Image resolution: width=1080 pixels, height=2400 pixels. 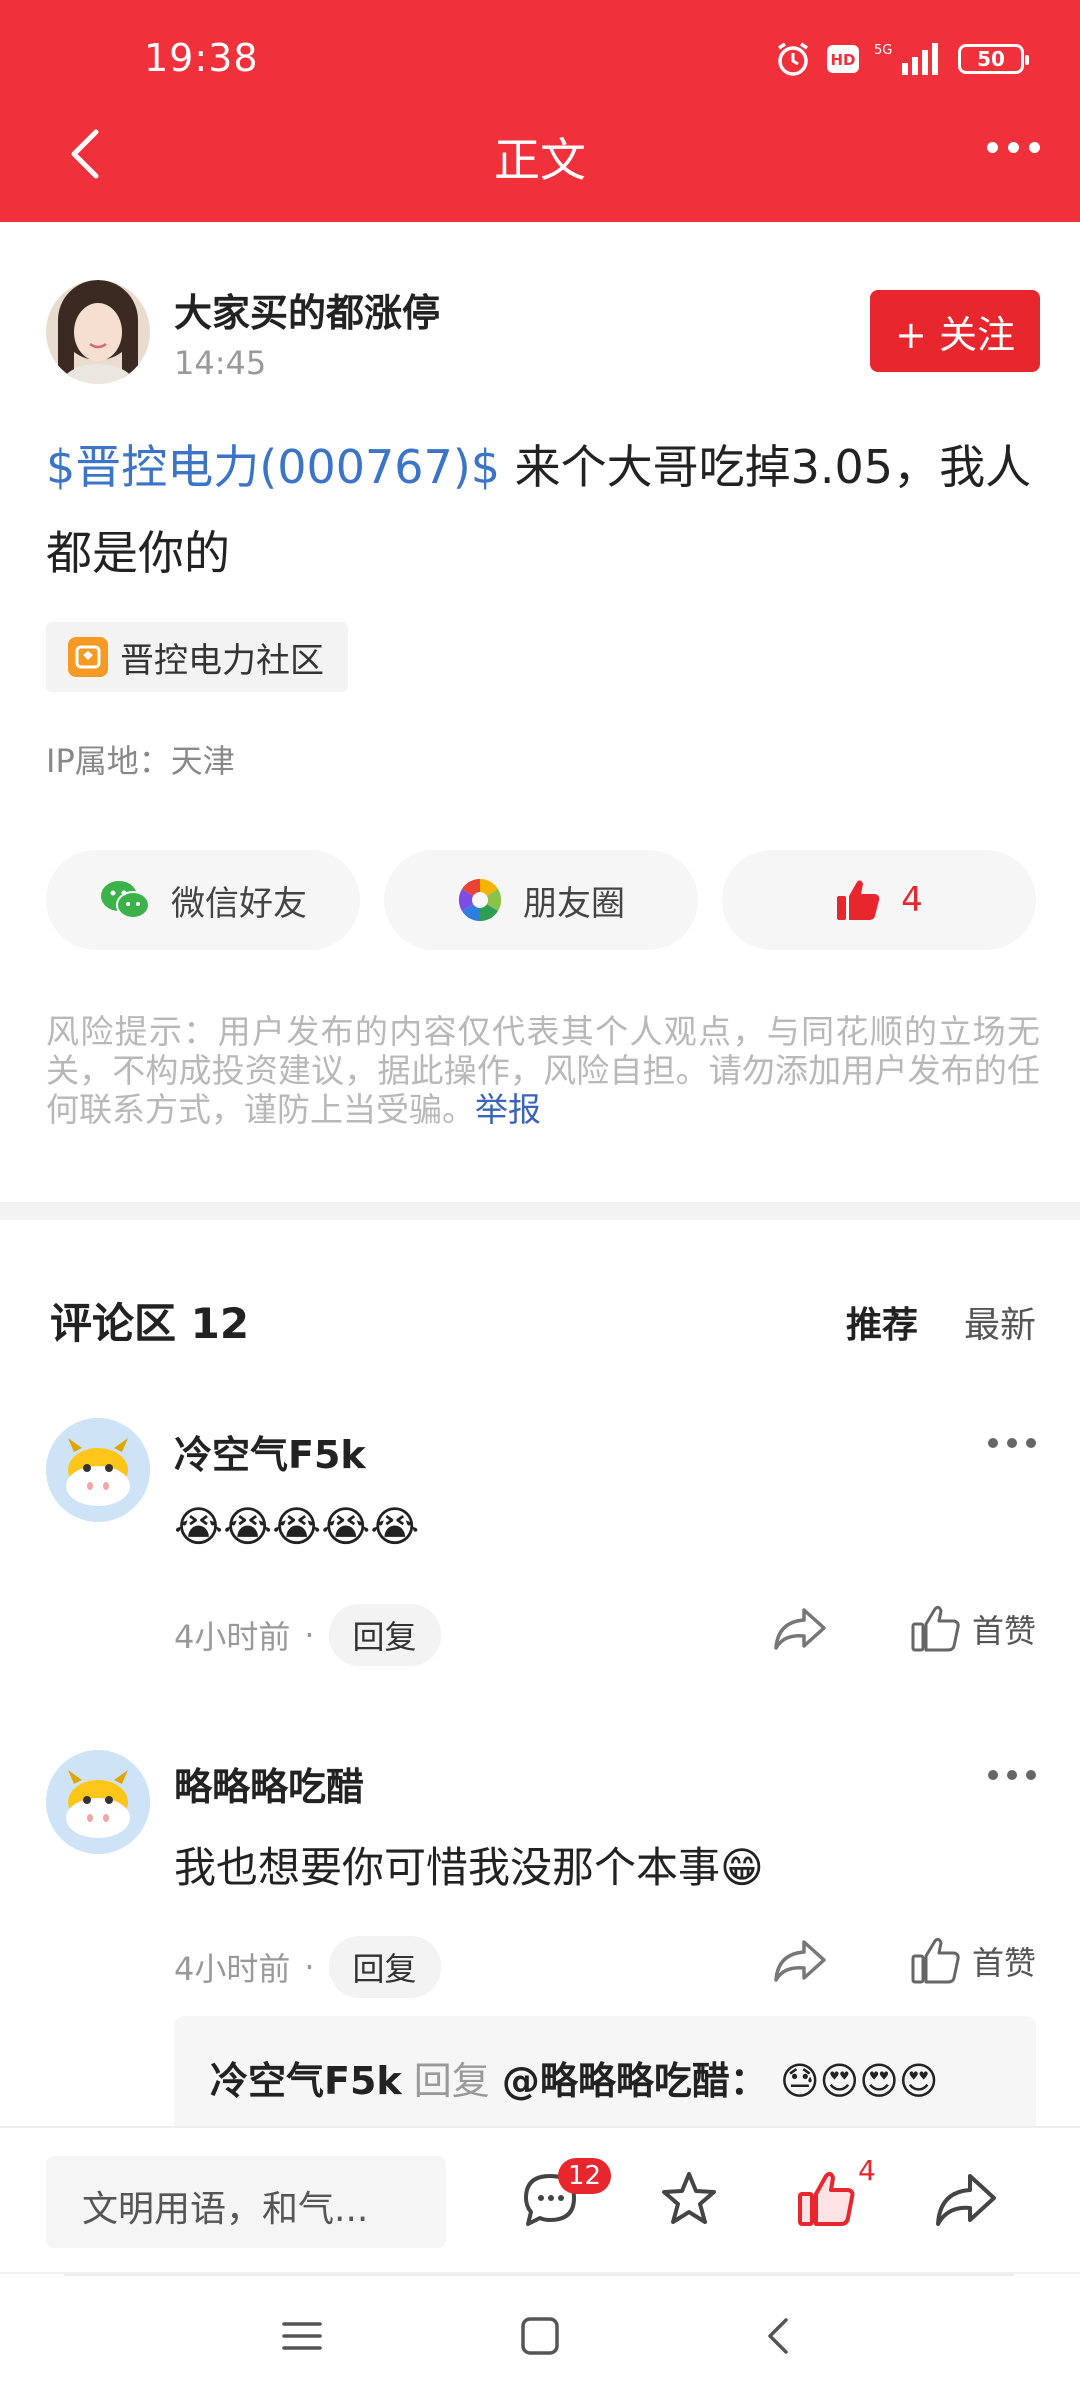 What do you see at coordinates (540, 1211) in the screenshot?
I see `section-divider` at bounding box center [540, 1211].